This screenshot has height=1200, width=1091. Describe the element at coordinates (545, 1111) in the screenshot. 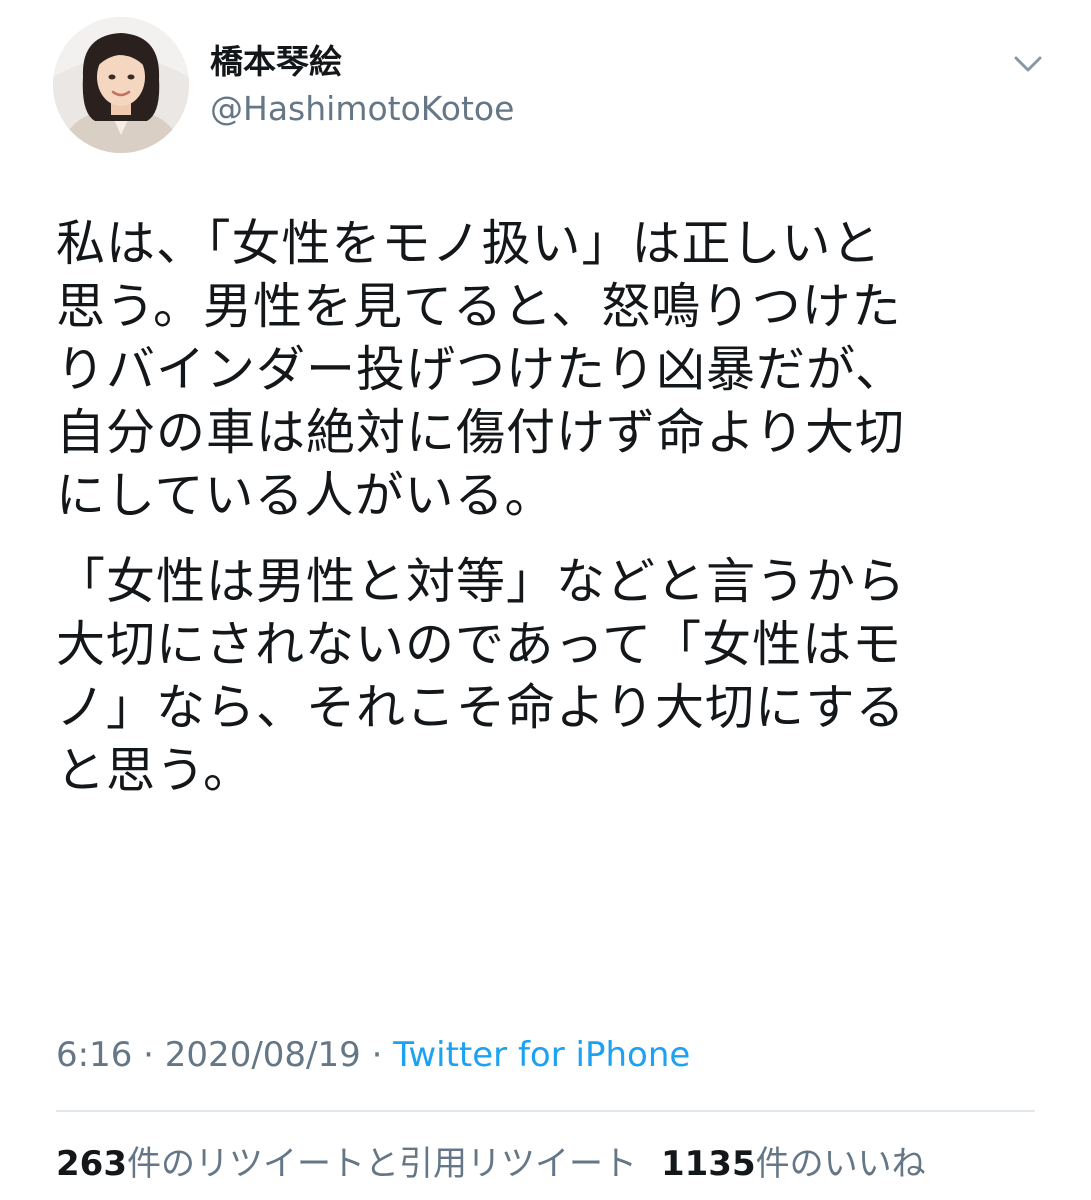

I see `divider` at that location.